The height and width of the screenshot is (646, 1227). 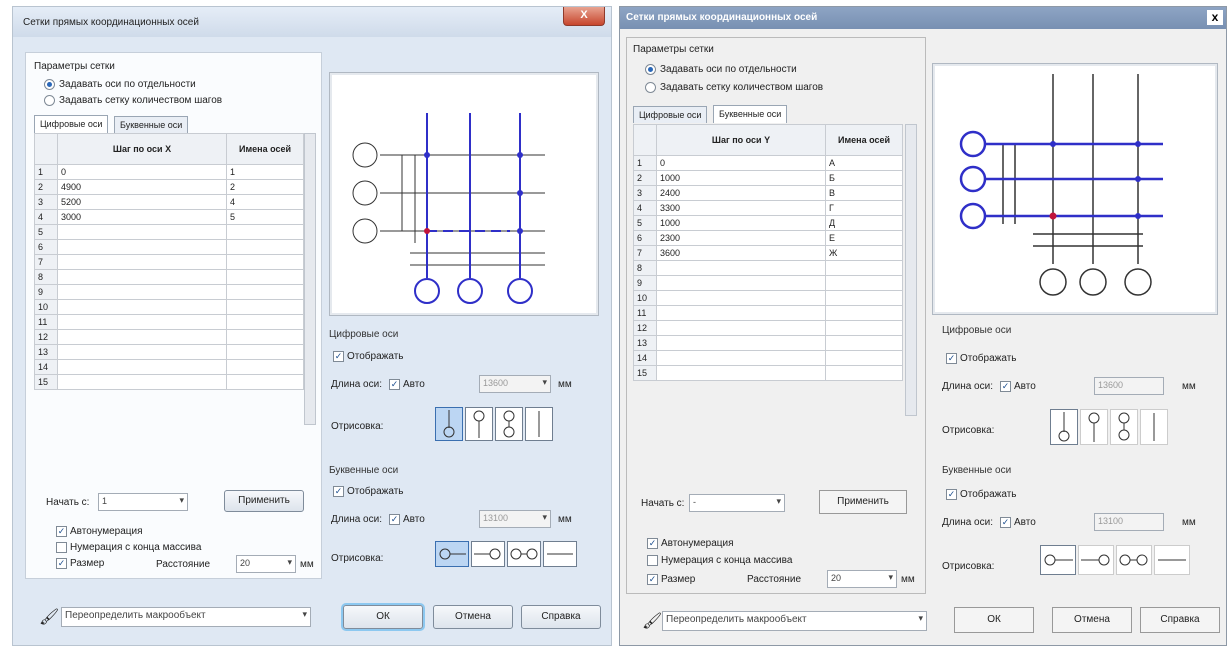 What do you see at coordinates (741, 163) in the screenshot?
I see `step-cell: 0` at bounding box center [741, 163].